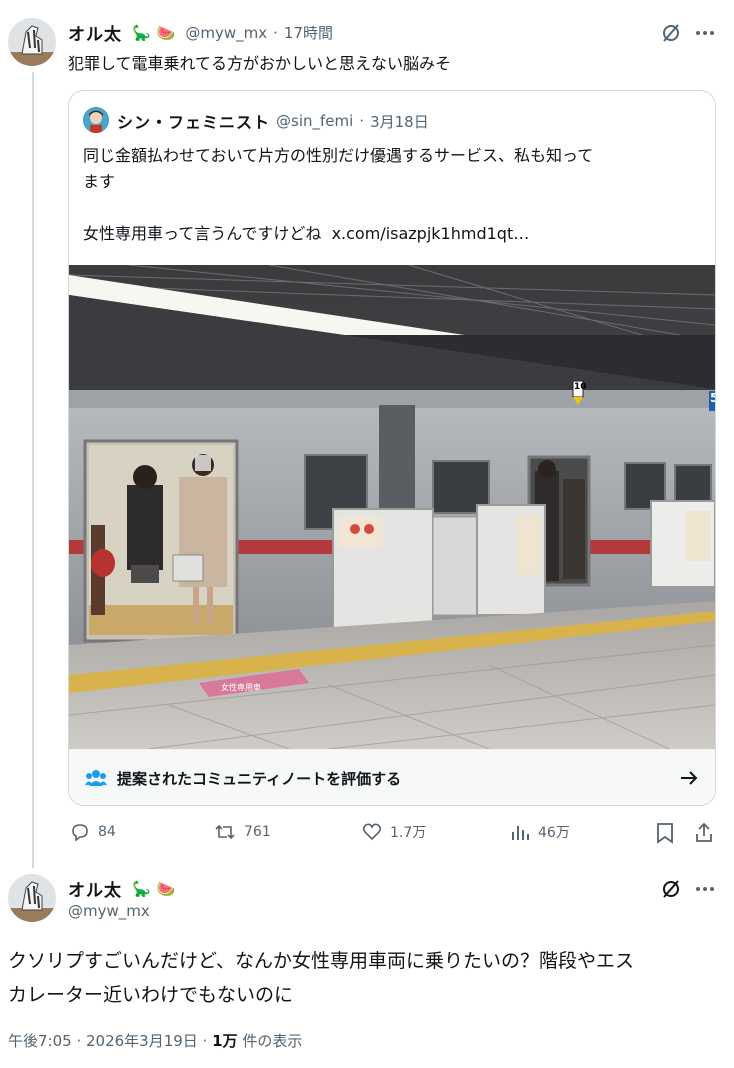 The width and height of the screenshot is (734, 1068). What do you see at coordinates (308, 32) in the screenshot?
I see `timestamp: 17時間` at bounding box center [308, 32].